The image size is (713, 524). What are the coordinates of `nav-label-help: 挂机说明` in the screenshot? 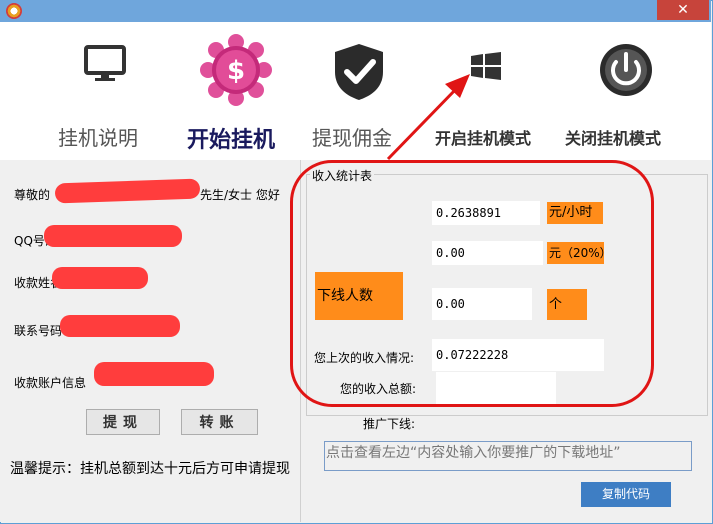 It's located at (98, 138).